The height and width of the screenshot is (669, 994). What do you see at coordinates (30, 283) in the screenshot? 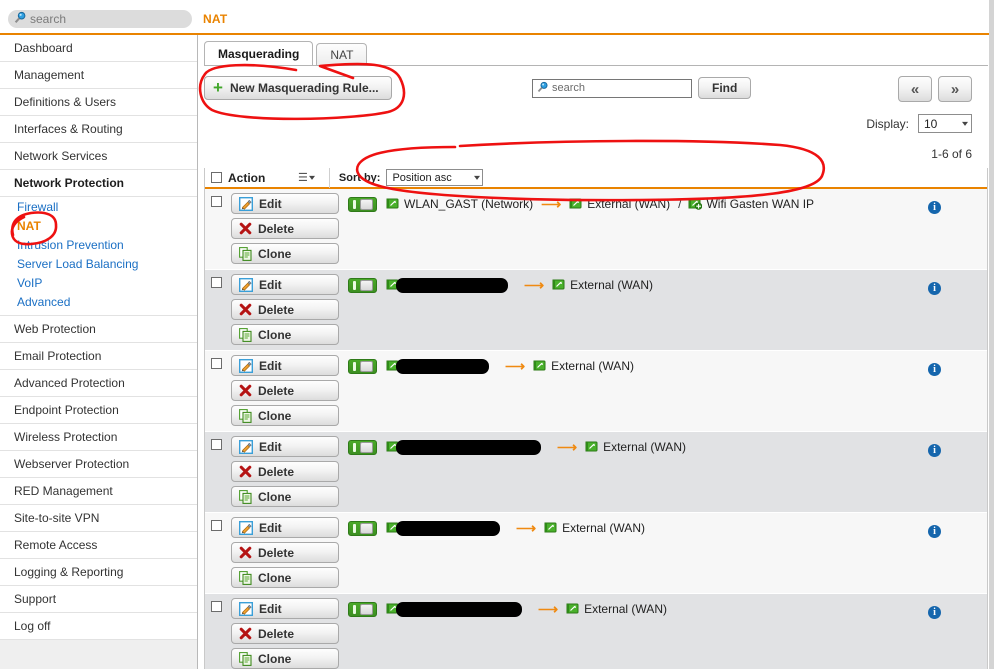
I see `sidebar-subitem-label: VoIP` at bounding box center [30, 283].